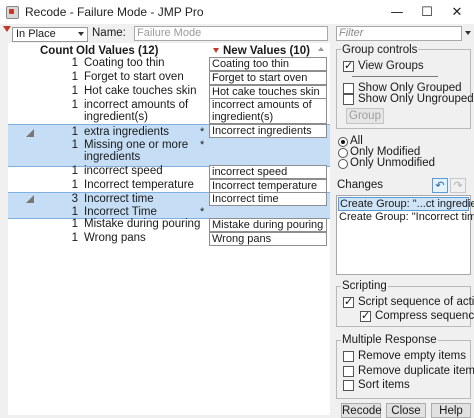 This screenshot has width=474, height=418. What do you see at coordinates (348, 356) in the screenshot?
I see `remove-empty-checkbox` at bounding box center [348, 356].